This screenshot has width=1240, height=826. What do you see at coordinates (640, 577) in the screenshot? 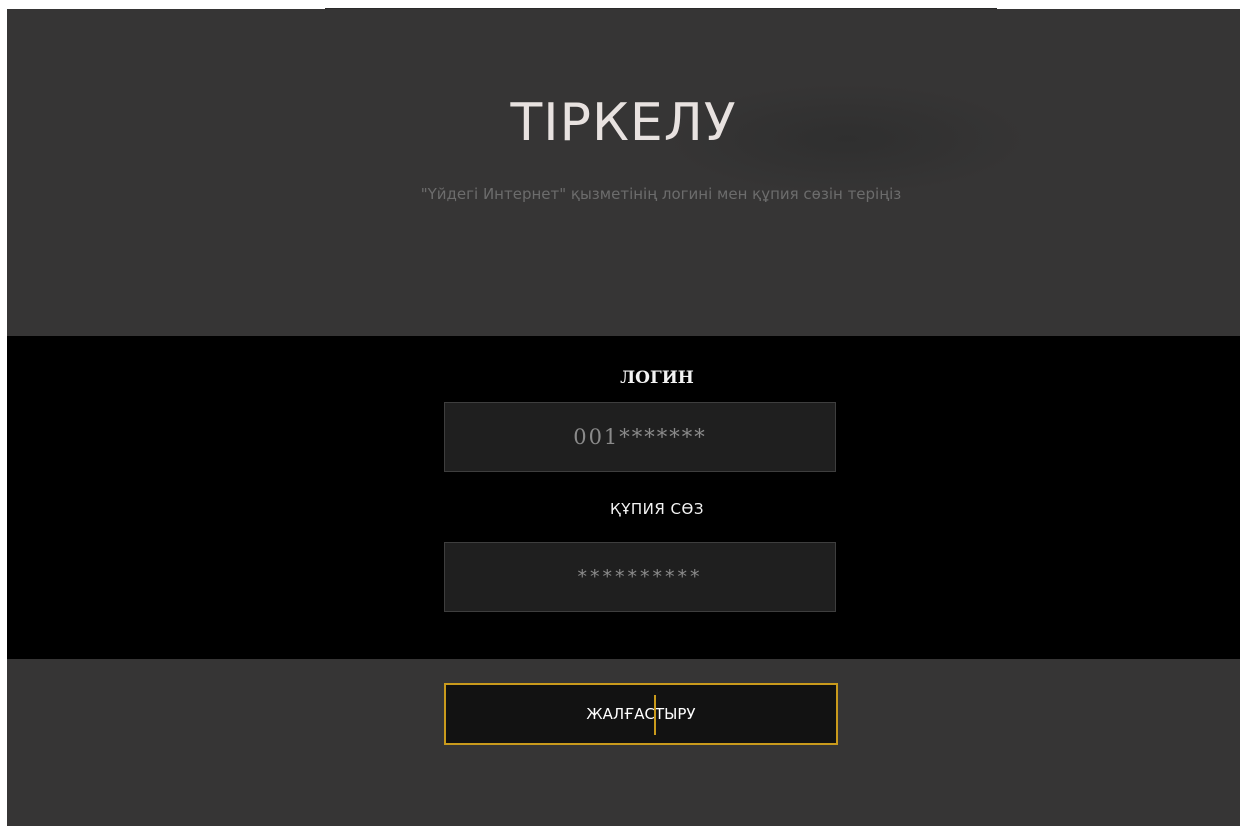
I see `password-input` at bounding box center [640, 577].